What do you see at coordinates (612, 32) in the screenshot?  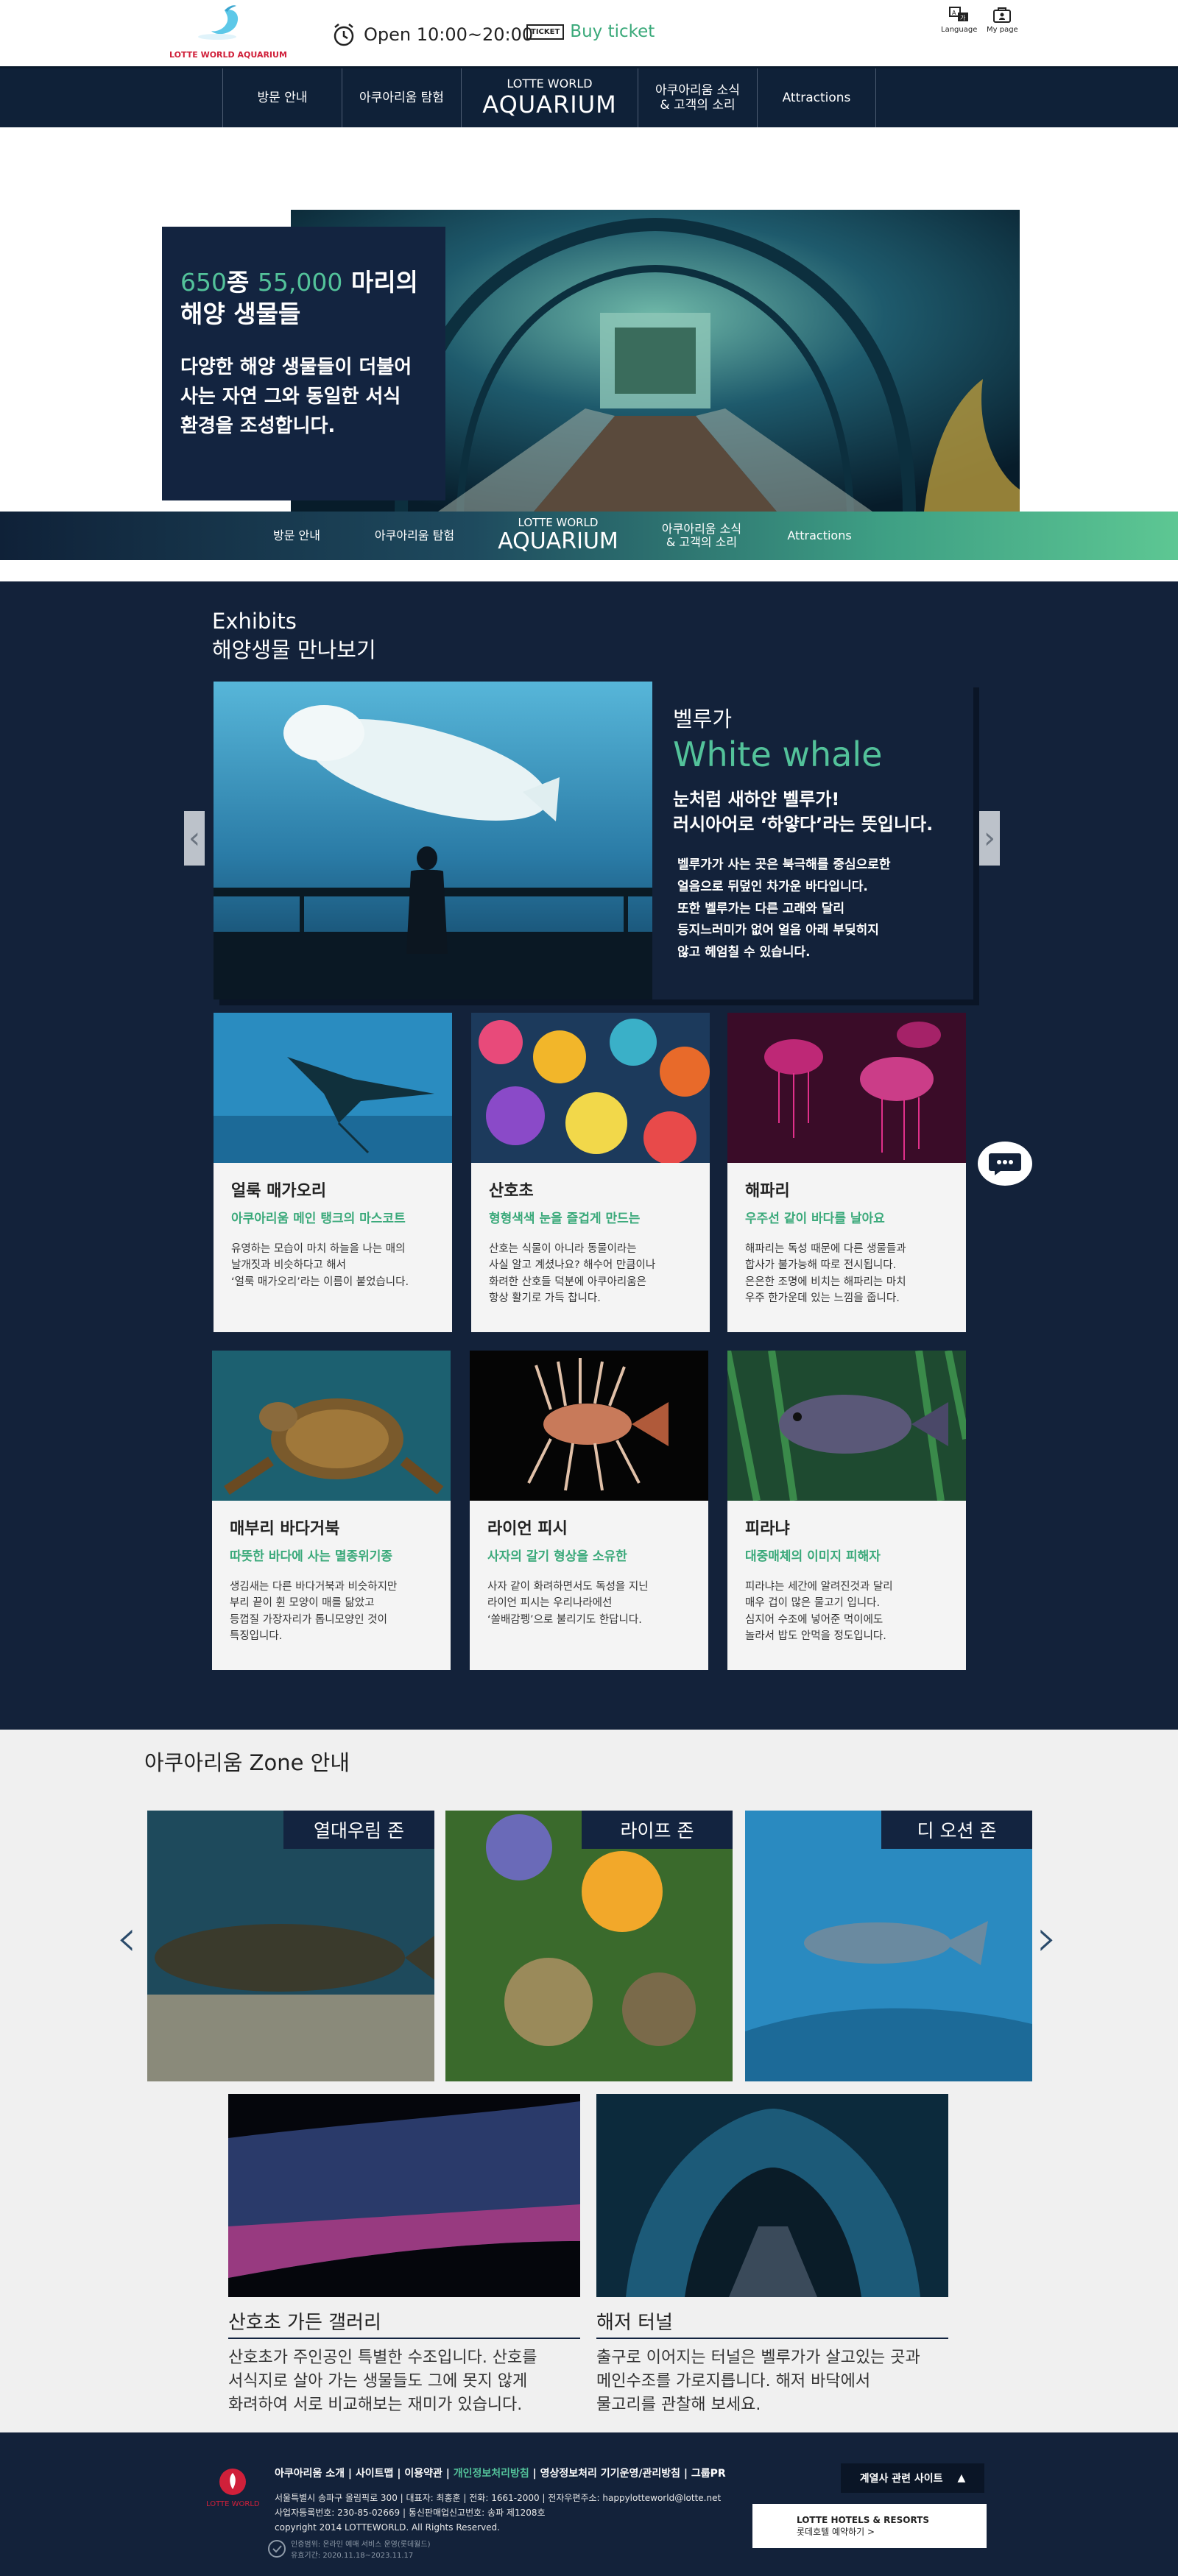 I see `buy-ticket-label: Buy ticket` at bounding box center [612, 32].